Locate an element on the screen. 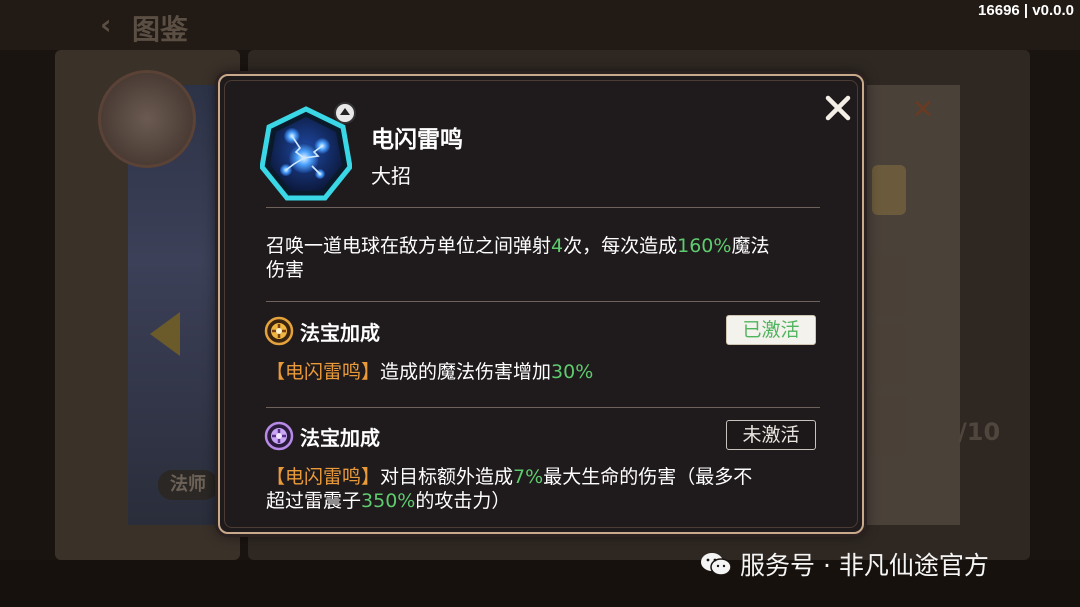  class-label: 法师 is located at coordinates (188, 485).